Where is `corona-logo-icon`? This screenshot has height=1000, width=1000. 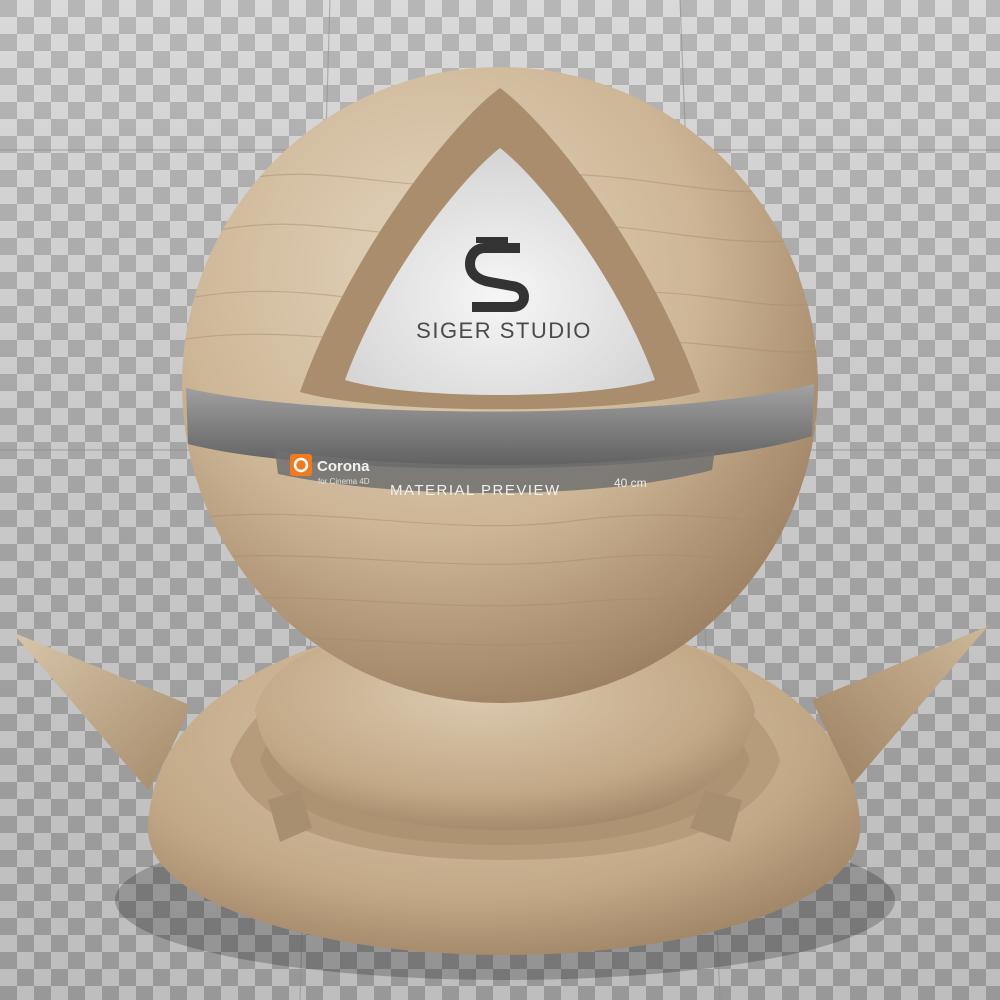
corona-logo-icon is located at coordinates (301, 465).